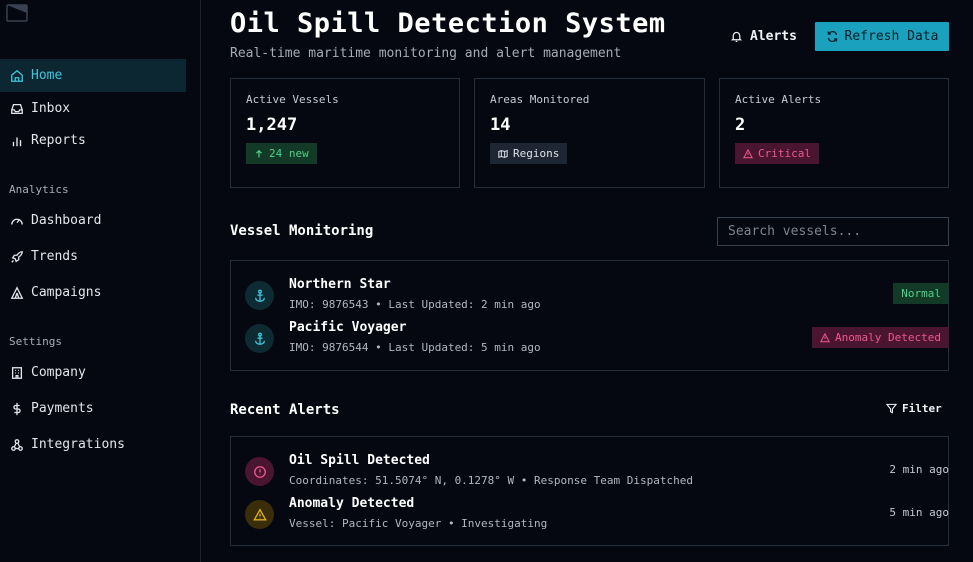  What do you see at coordinates (832, 36) in the screenshot?
I see `refresh-icon` at bounding box center [832, 36].